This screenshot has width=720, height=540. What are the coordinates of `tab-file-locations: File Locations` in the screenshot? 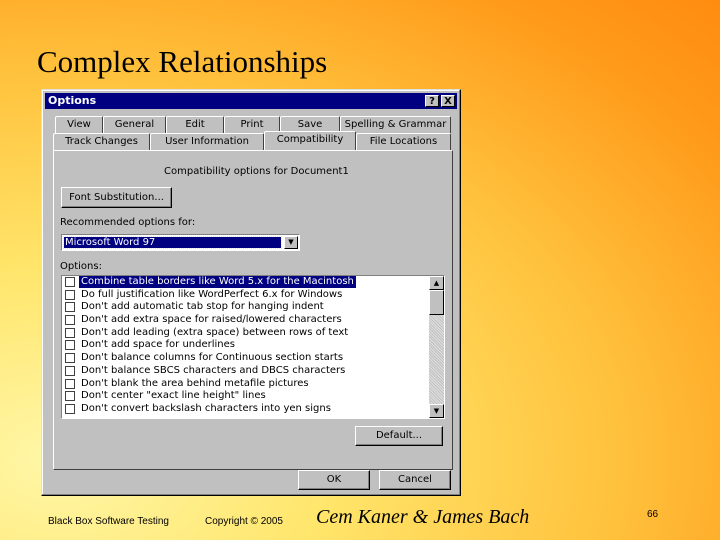 It's located at (403, 141).